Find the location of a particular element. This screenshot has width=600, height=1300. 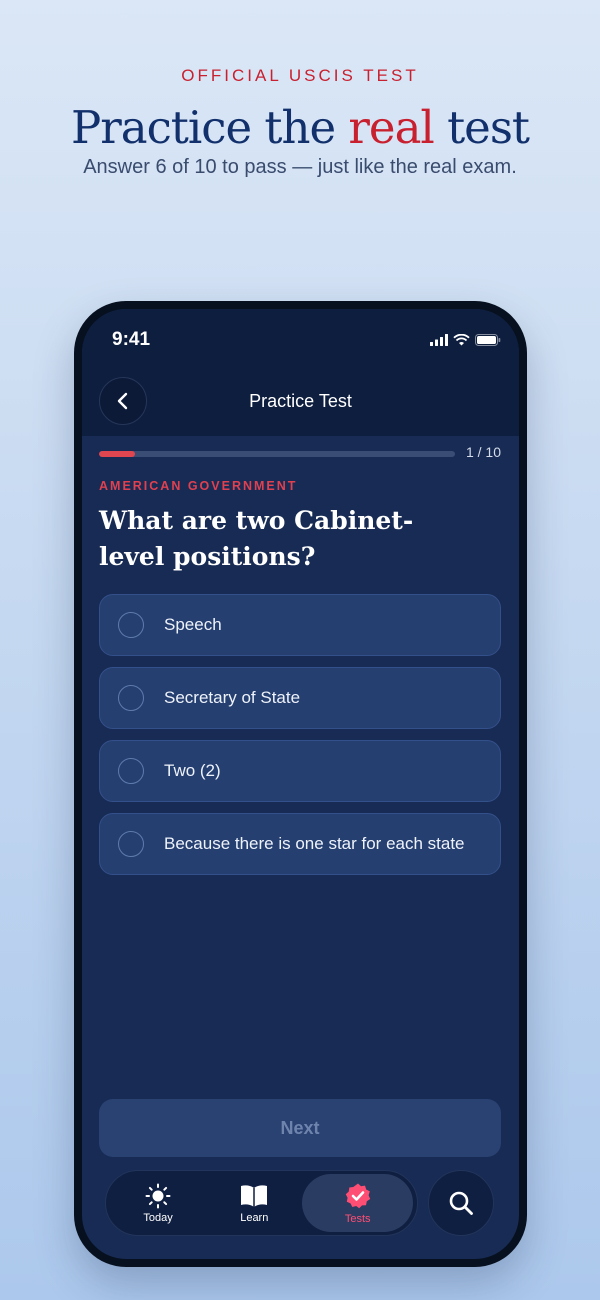

answer-option: Two (2) is located at coordinates (300, 771).